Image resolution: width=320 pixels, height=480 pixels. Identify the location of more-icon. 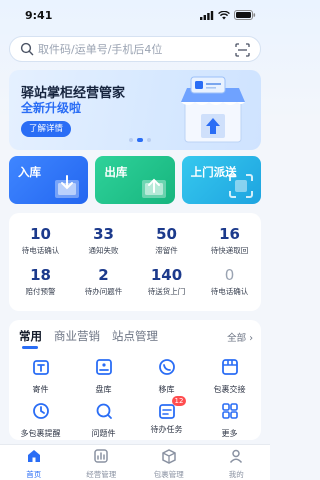
(229, 411).